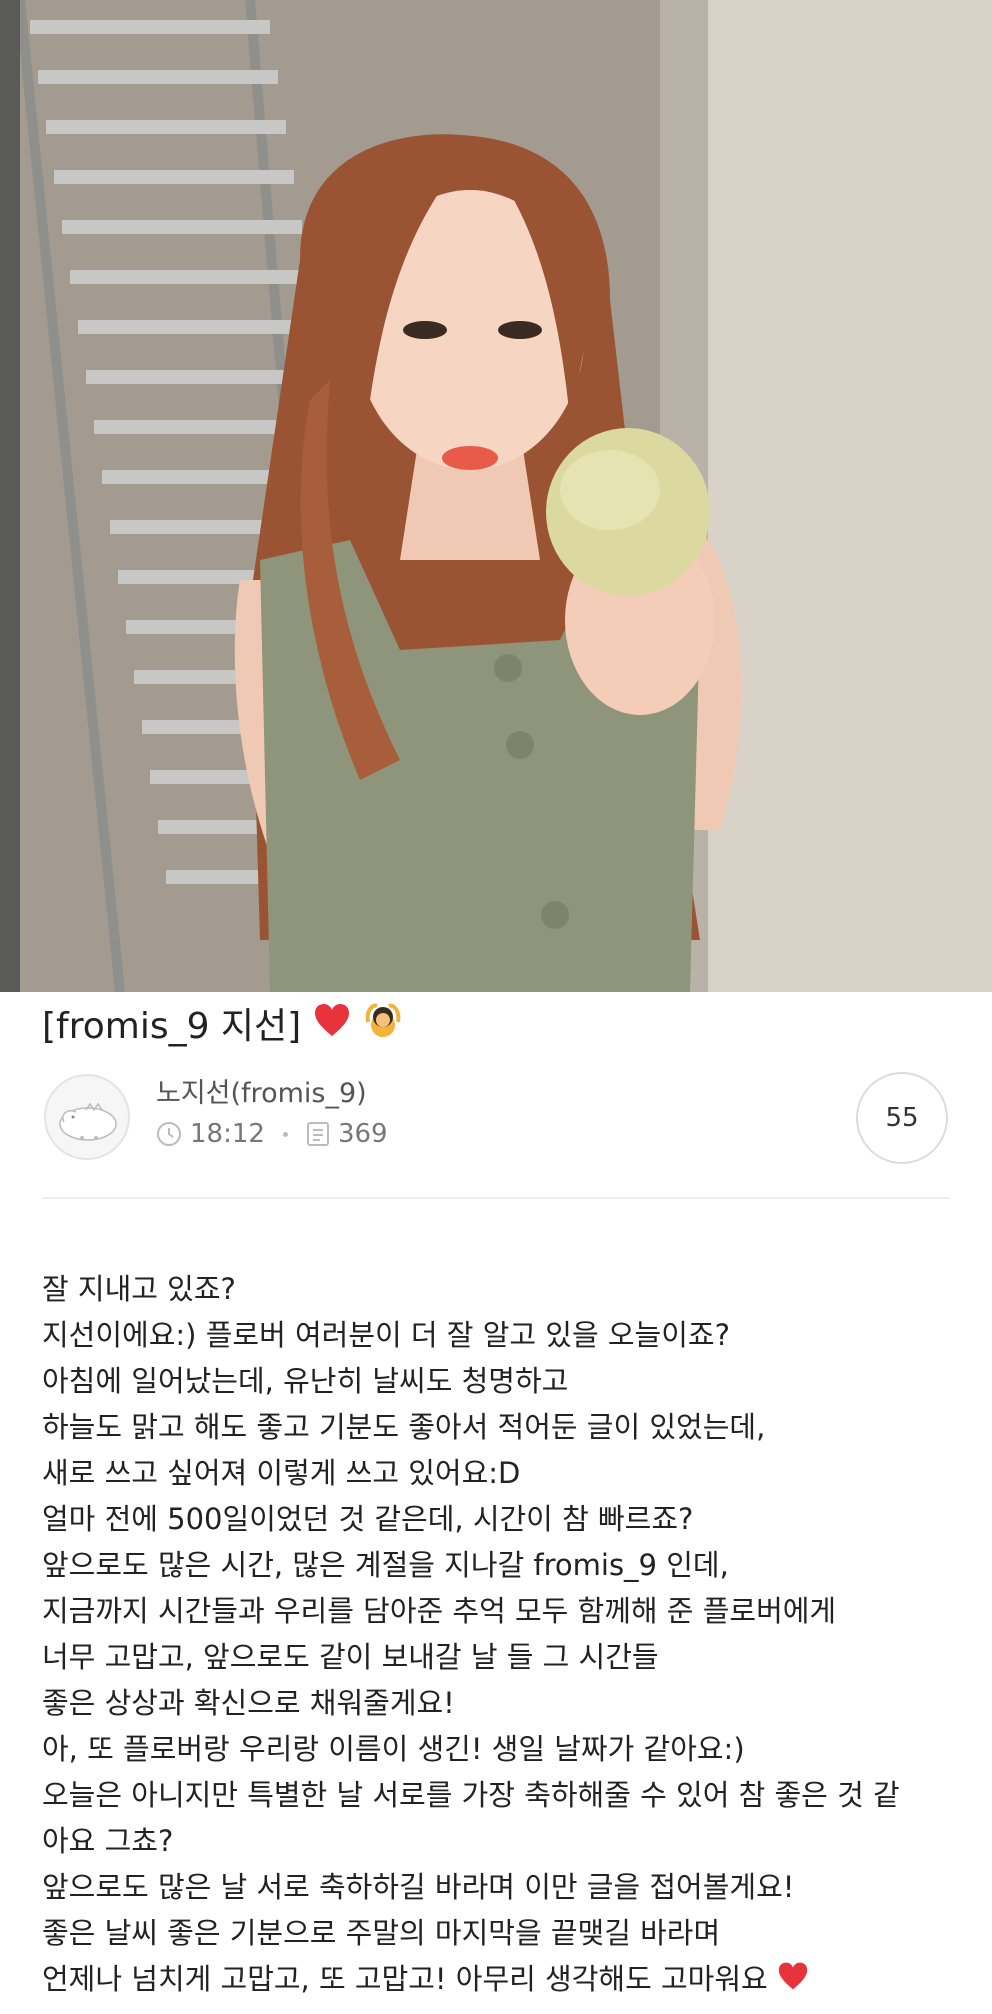  What do you see at coordinates (471, 1795) in the screenshot?
I see `body-line: 오늘은 아니지만 특별한 날 서로를 가장 축하해줄 수 있어 참 좋은 것 같` at bounding box center [471, 1795].